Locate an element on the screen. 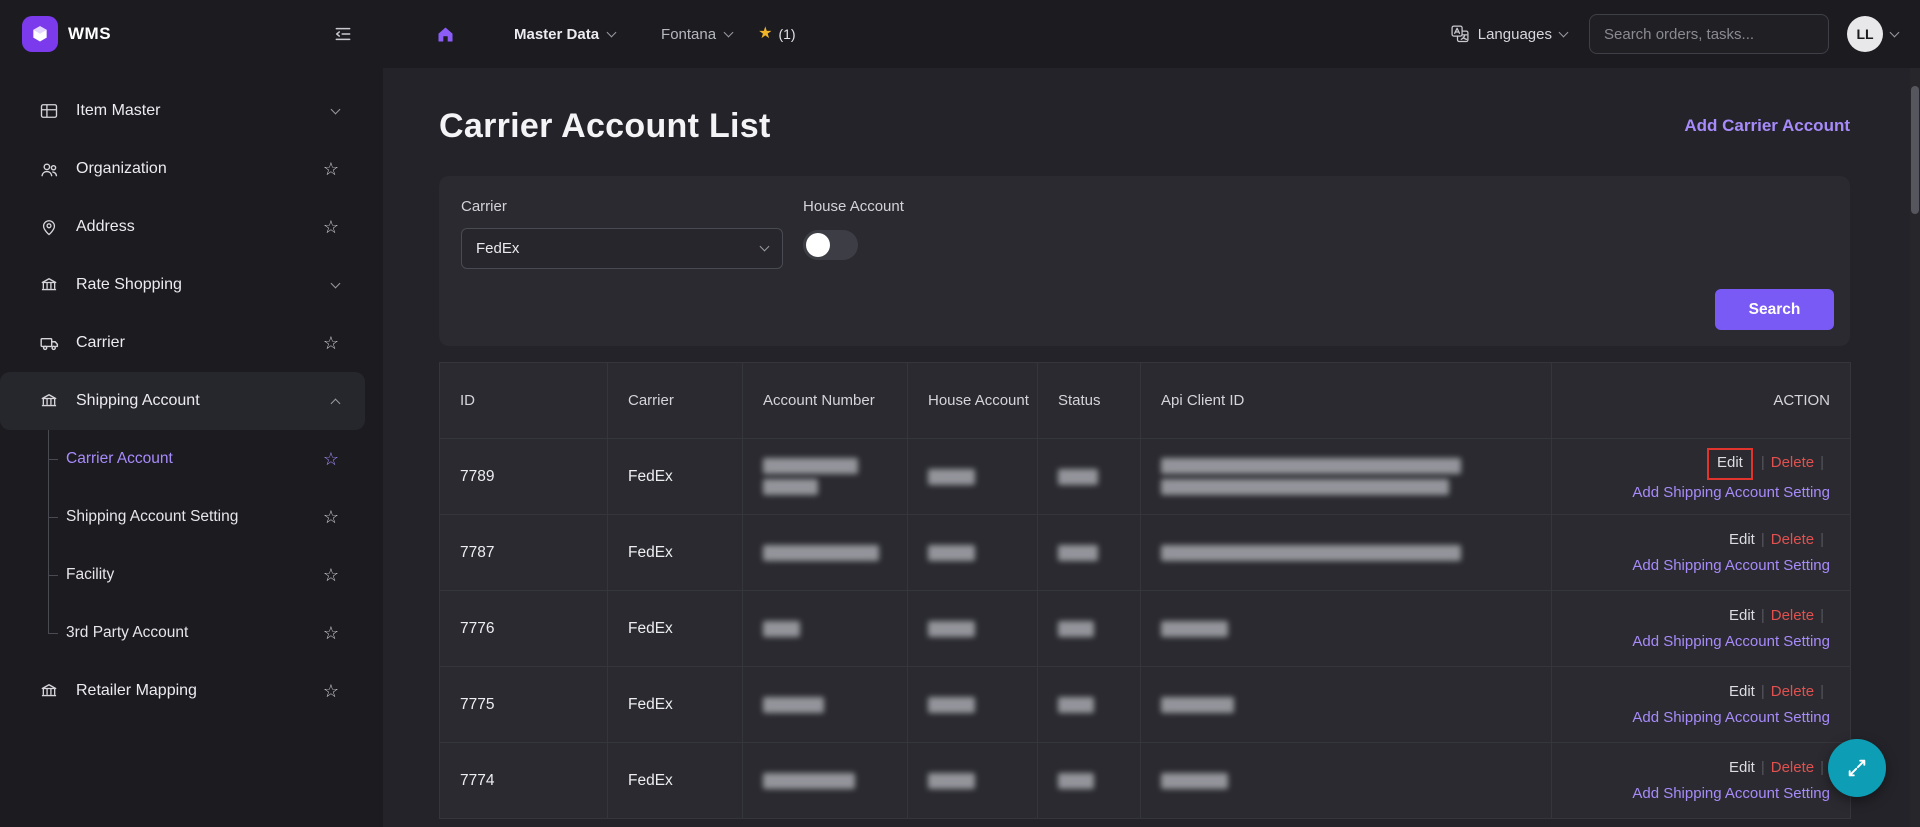  header-action: ACTION is located at coordinates (1701, 400).